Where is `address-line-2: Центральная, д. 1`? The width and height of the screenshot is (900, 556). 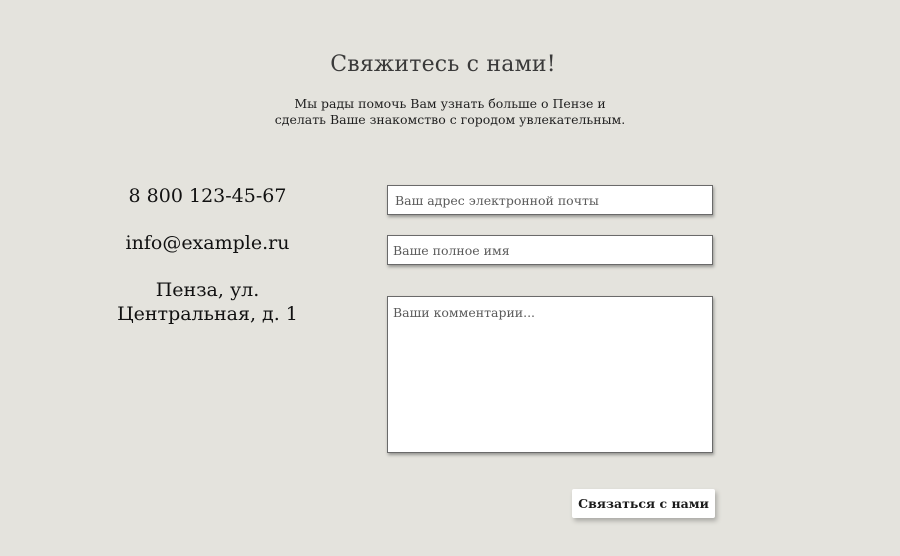
address-line-2: Центральная, д. 1 is located at coordinates (207, 314).